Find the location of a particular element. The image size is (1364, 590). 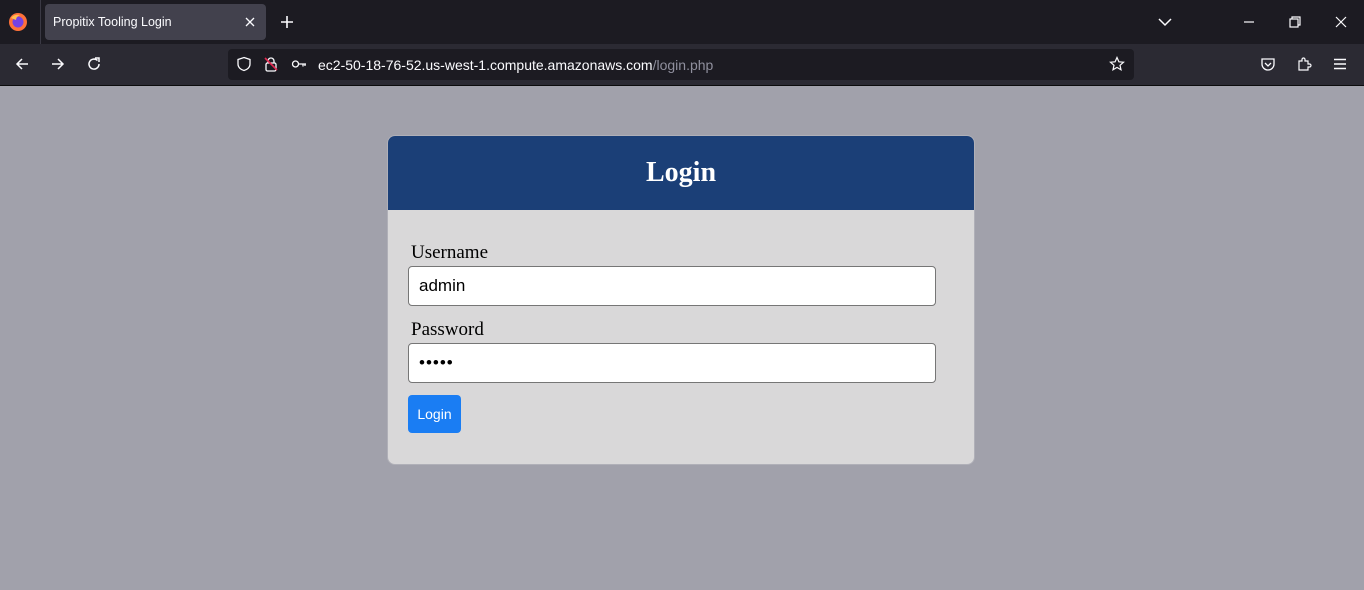

pocket-icon is located at coordinates (1268, 64).